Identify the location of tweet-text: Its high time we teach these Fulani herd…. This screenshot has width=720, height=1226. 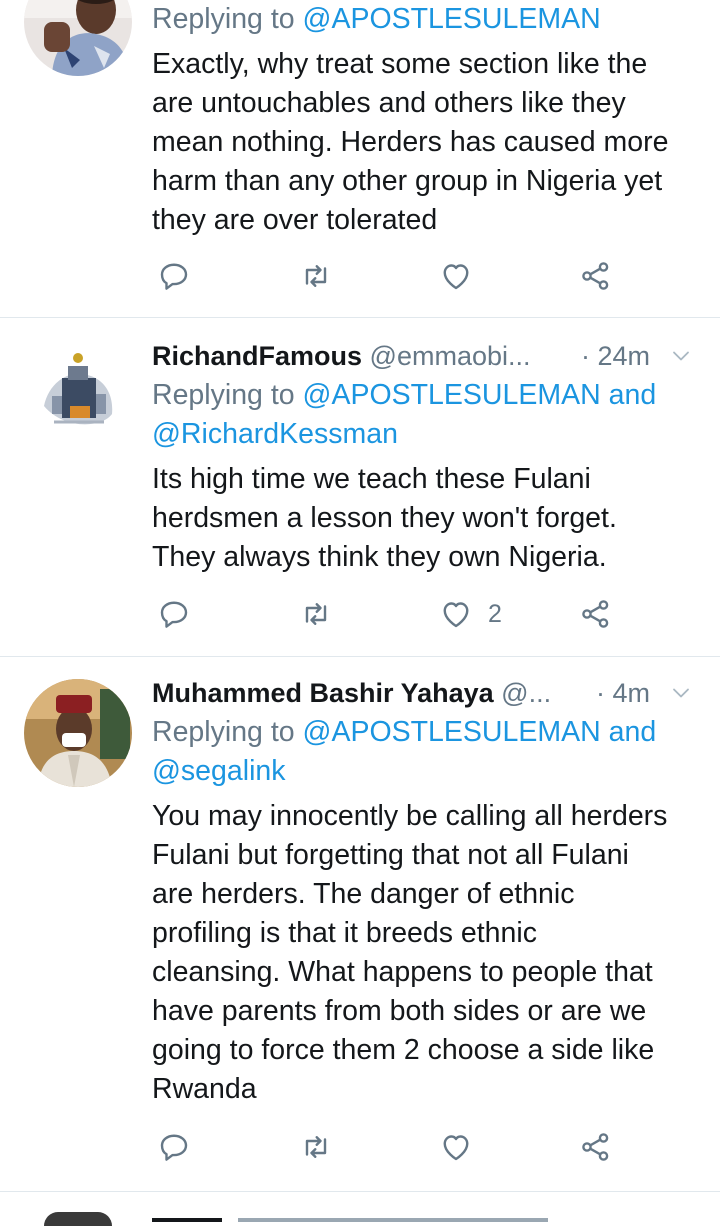
(425, 518).